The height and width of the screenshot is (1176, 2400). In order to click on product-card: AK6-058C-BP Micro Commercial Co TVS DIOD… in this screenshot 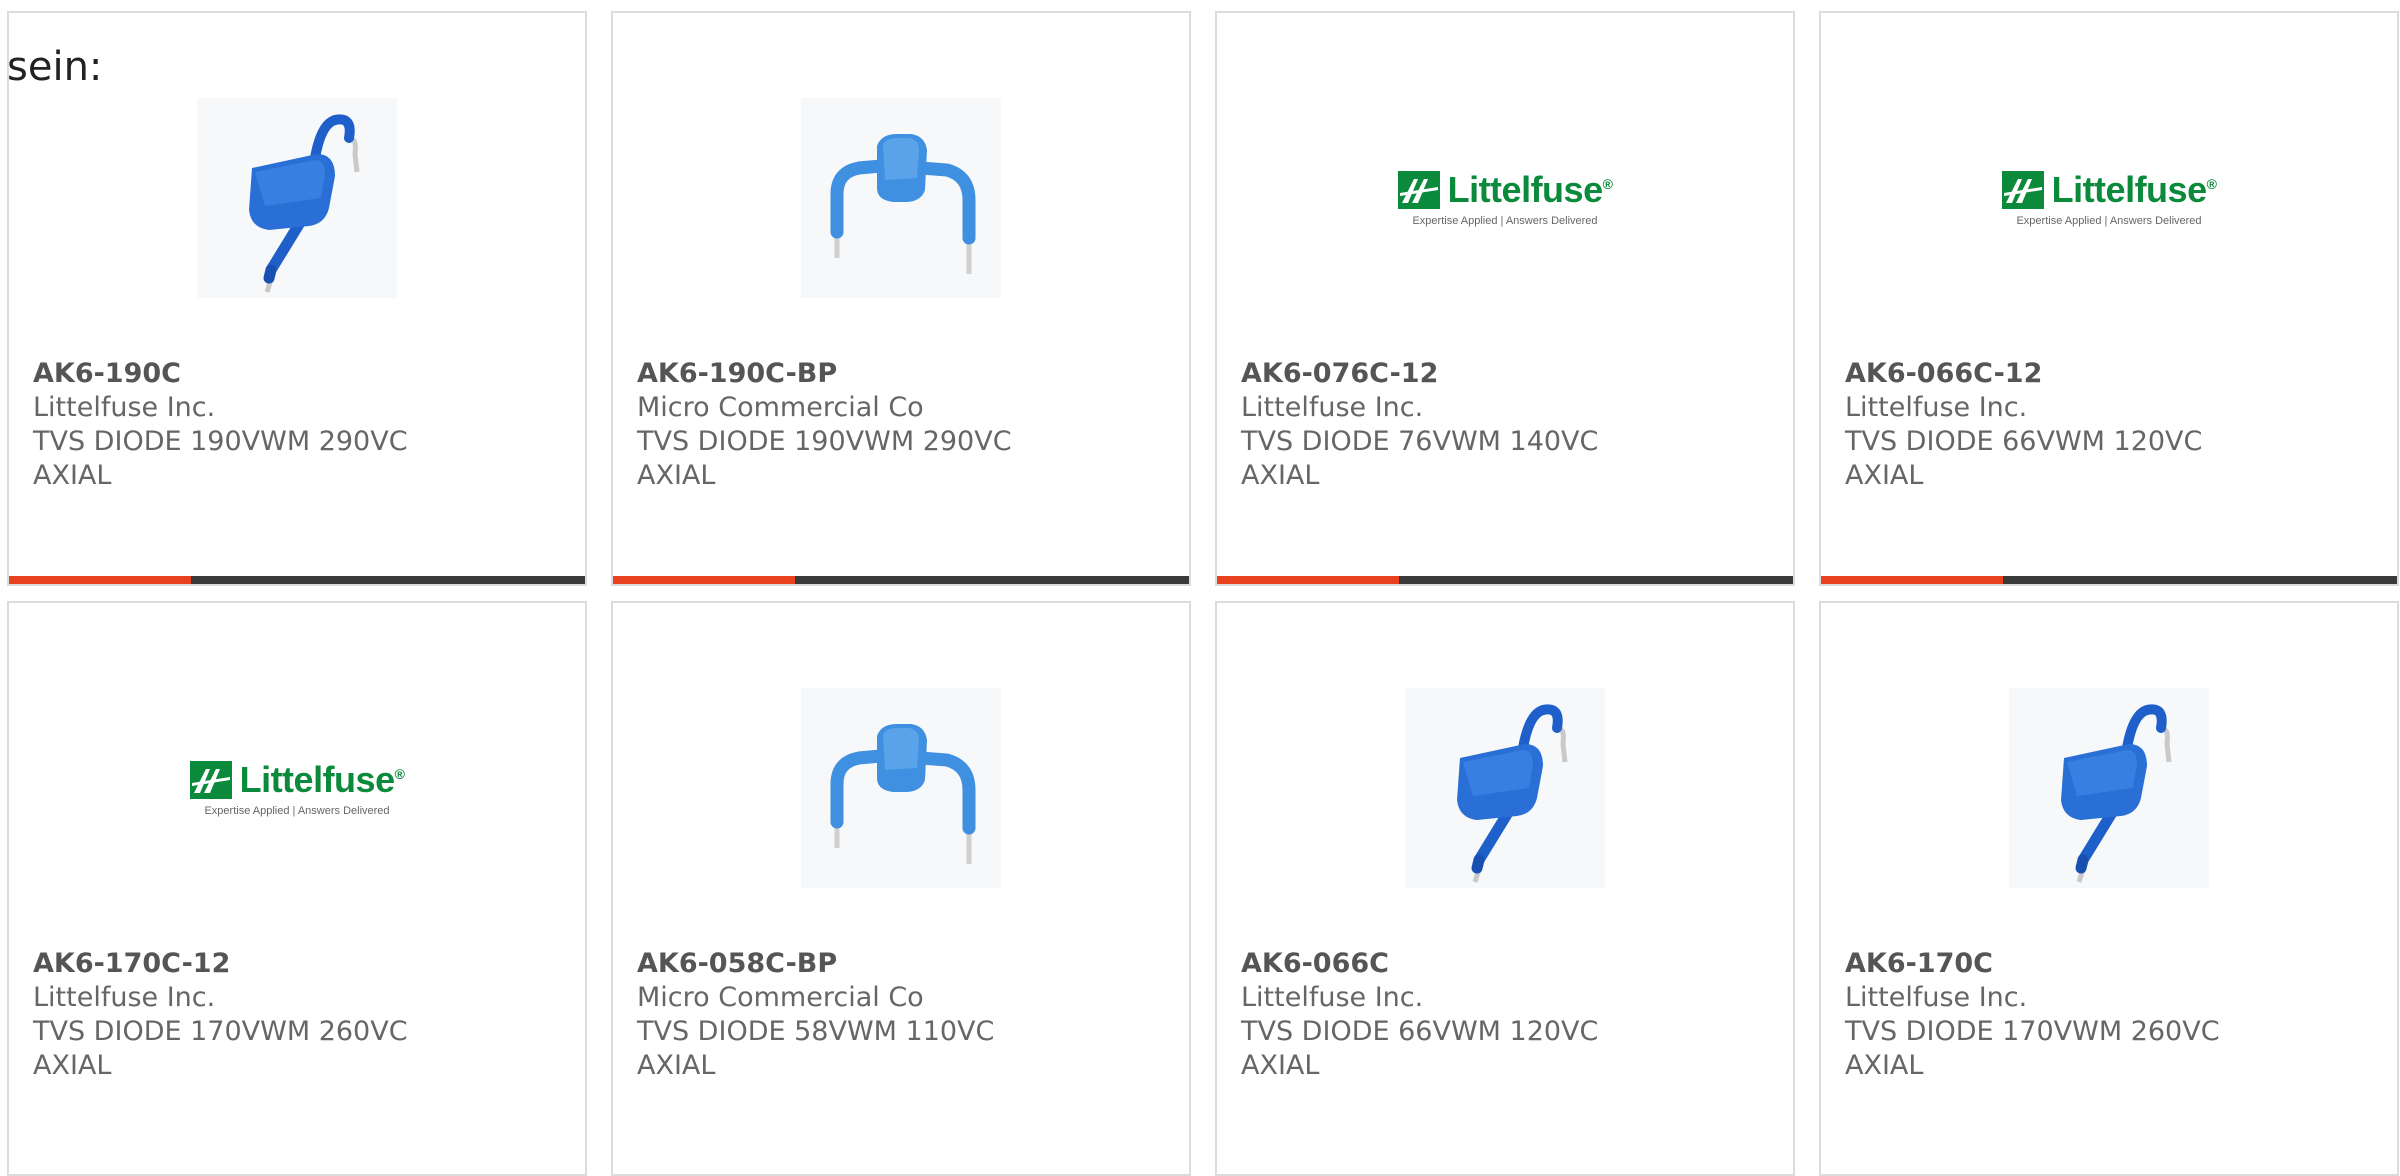, I will do `click(901, 888)`.